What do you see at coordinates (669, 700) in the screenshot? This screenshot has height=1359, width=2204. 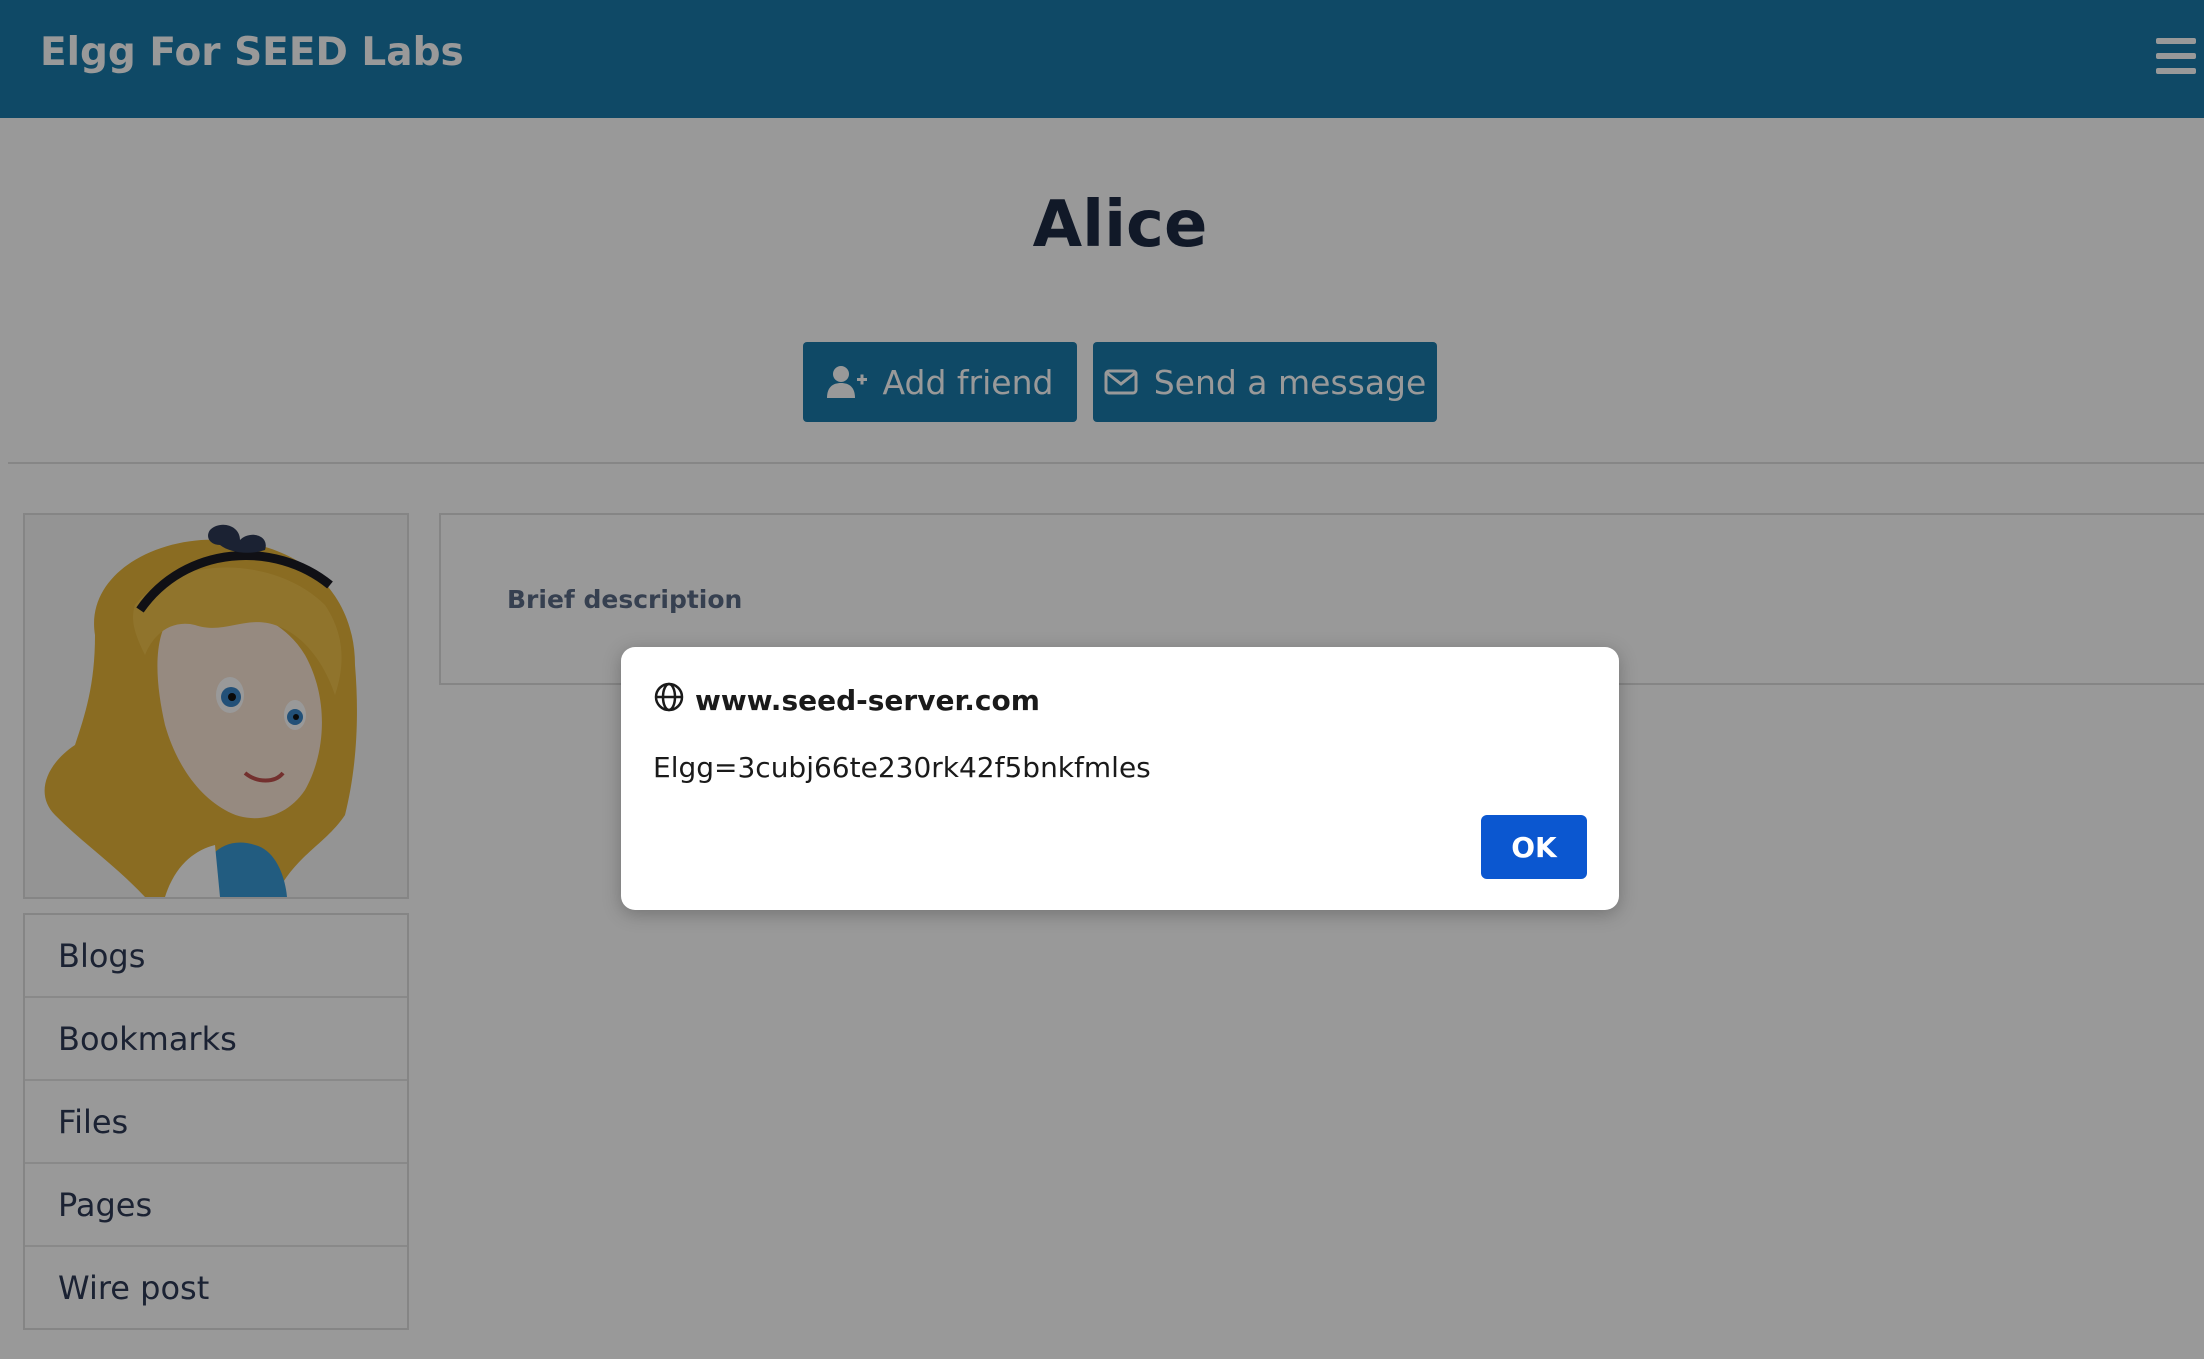 I see `globe-icon` at bounding box center [669, 700].